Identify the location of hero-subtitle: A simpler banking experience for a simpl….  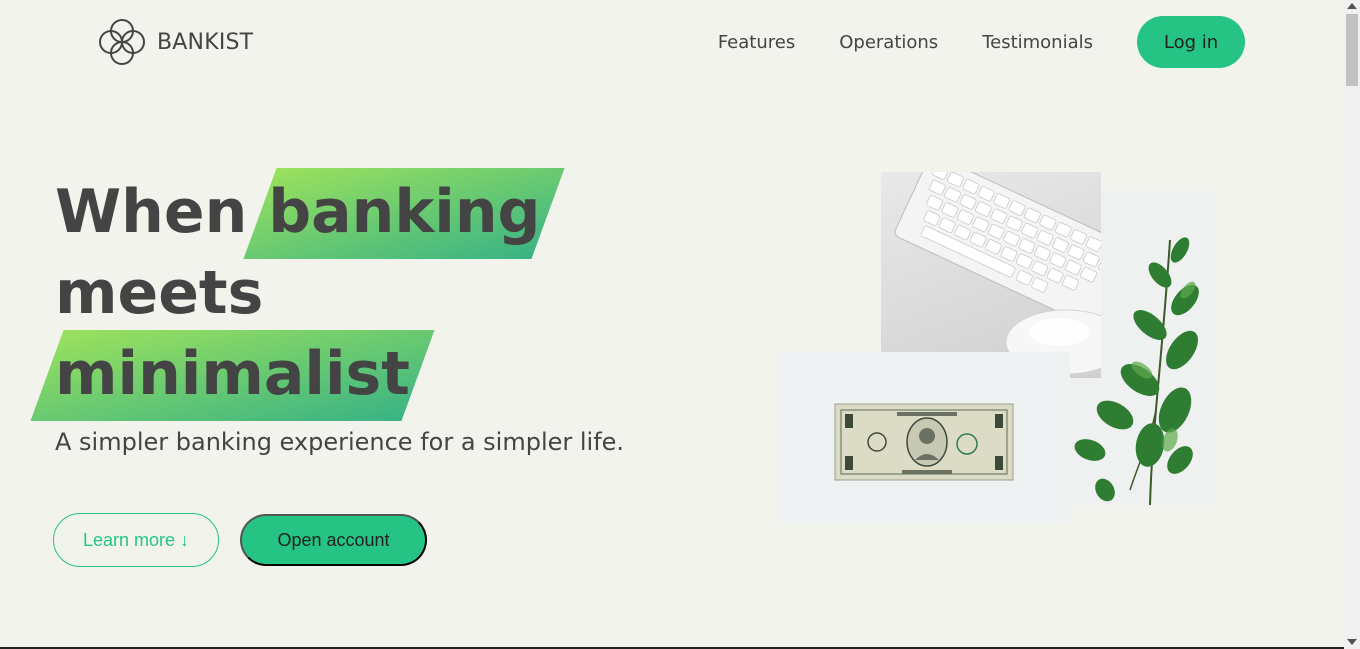
(340, 442).